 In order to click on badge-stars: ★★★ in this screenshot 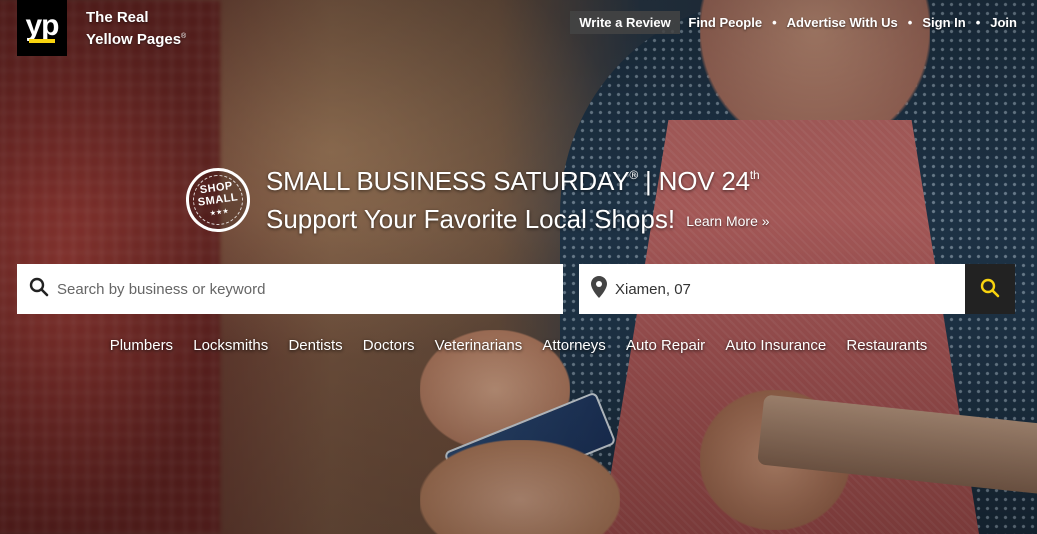, I will do `click(219, 212)`.